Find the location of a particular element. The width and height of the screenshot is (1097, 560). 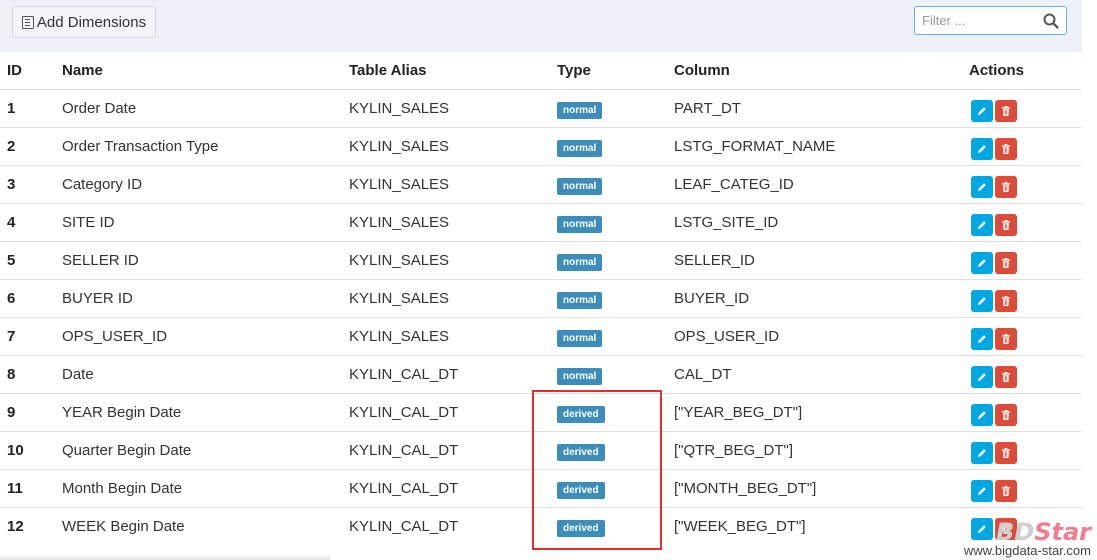

row-name: Order Date is located at coordinates (205, 108).